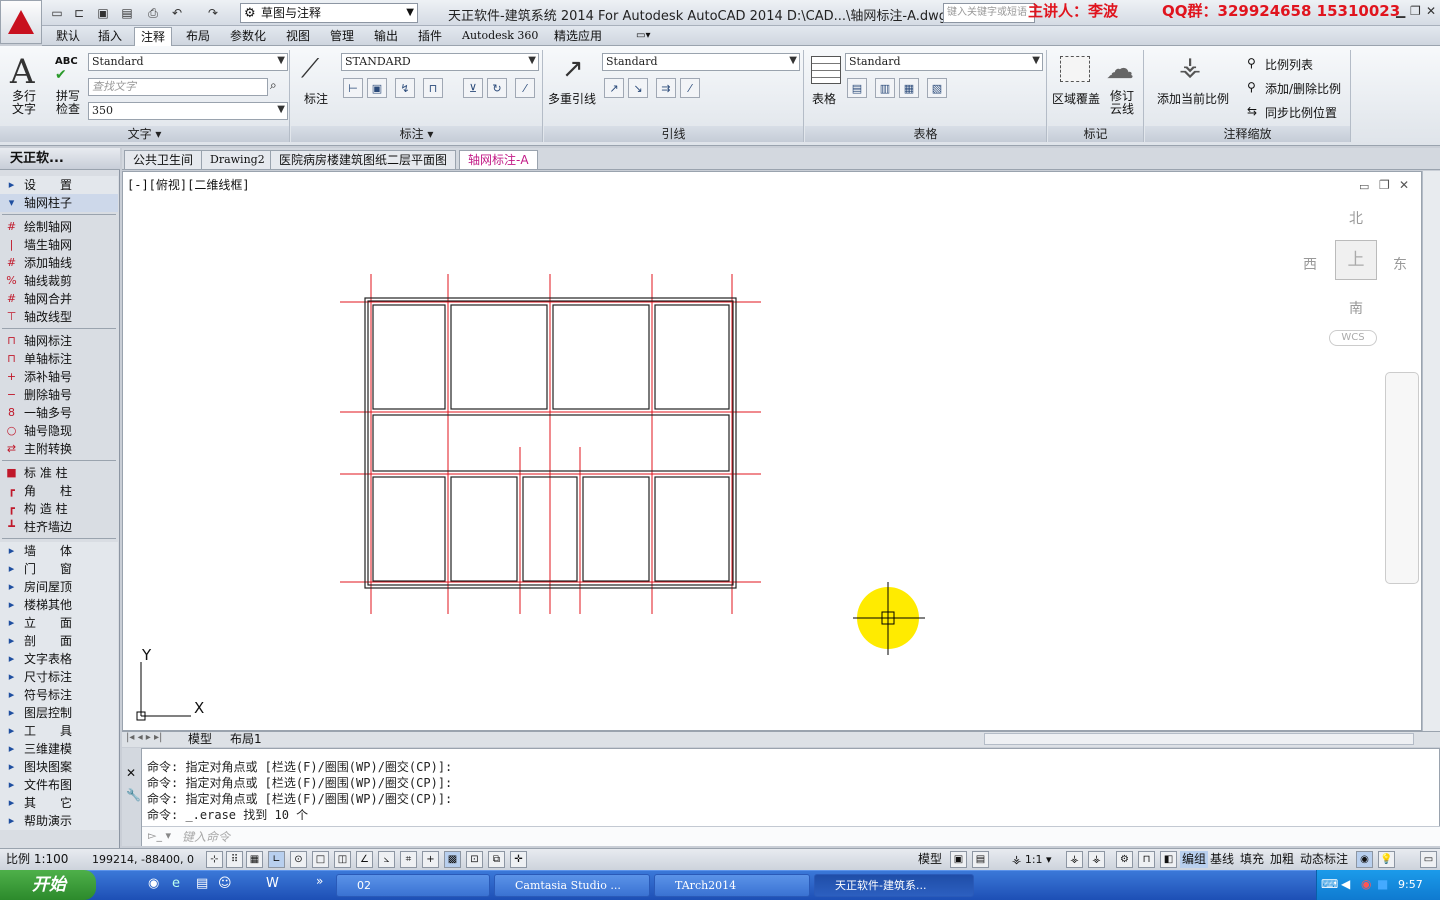 The height and width of the screenshot is (900, 1440). I want to click on layout-nav-arrows: |◂ ◂ ▸ ▸|, so click(144, 737).